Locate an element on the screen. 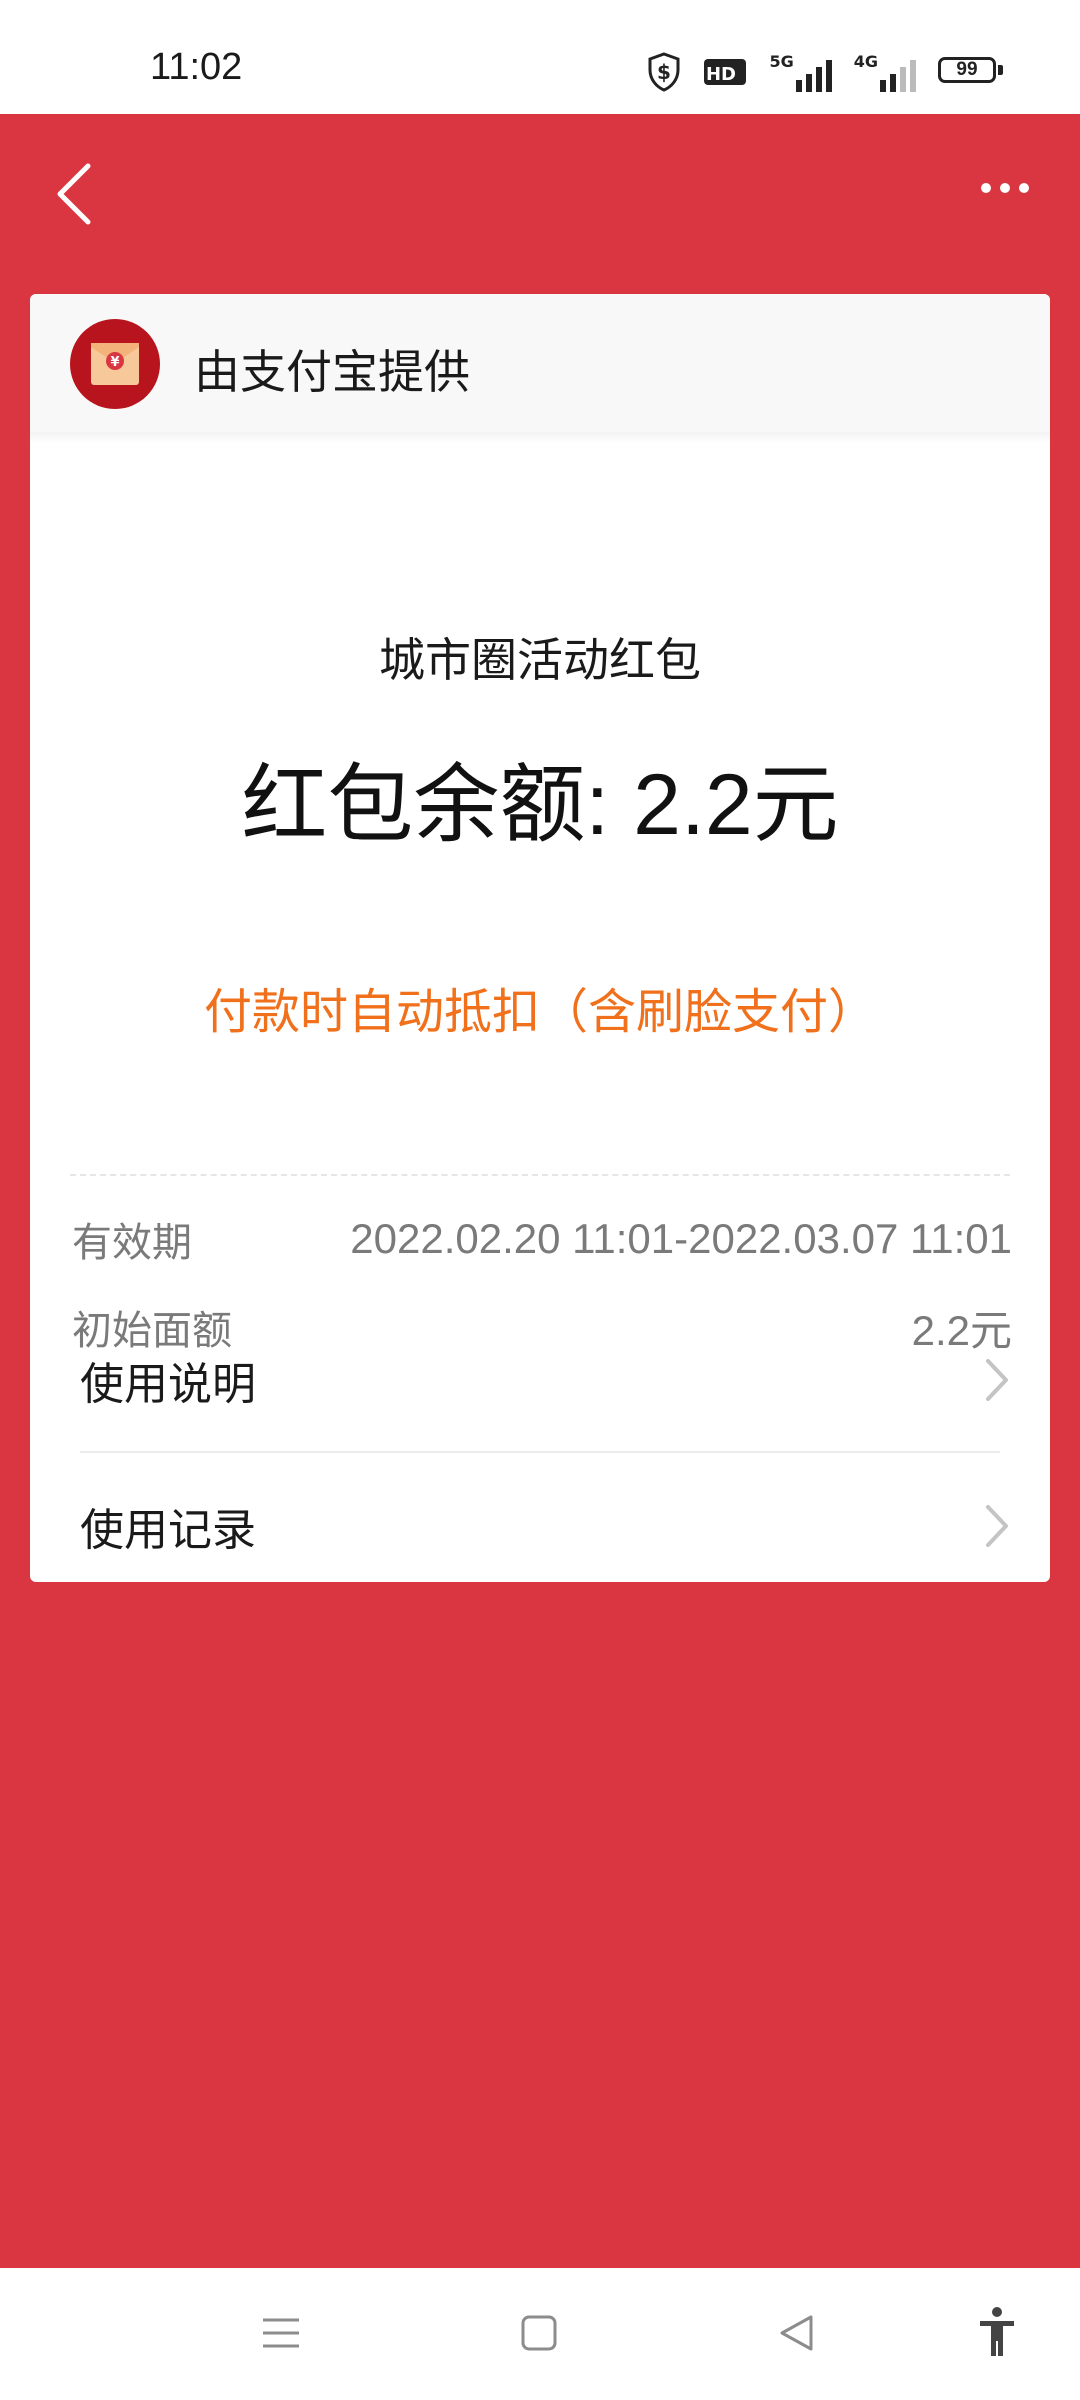 Image resolution: width=1080 pixels, height=2400 pixels. card-header: ¥ 由支付宝提供 is located at coordinates (540, 369).